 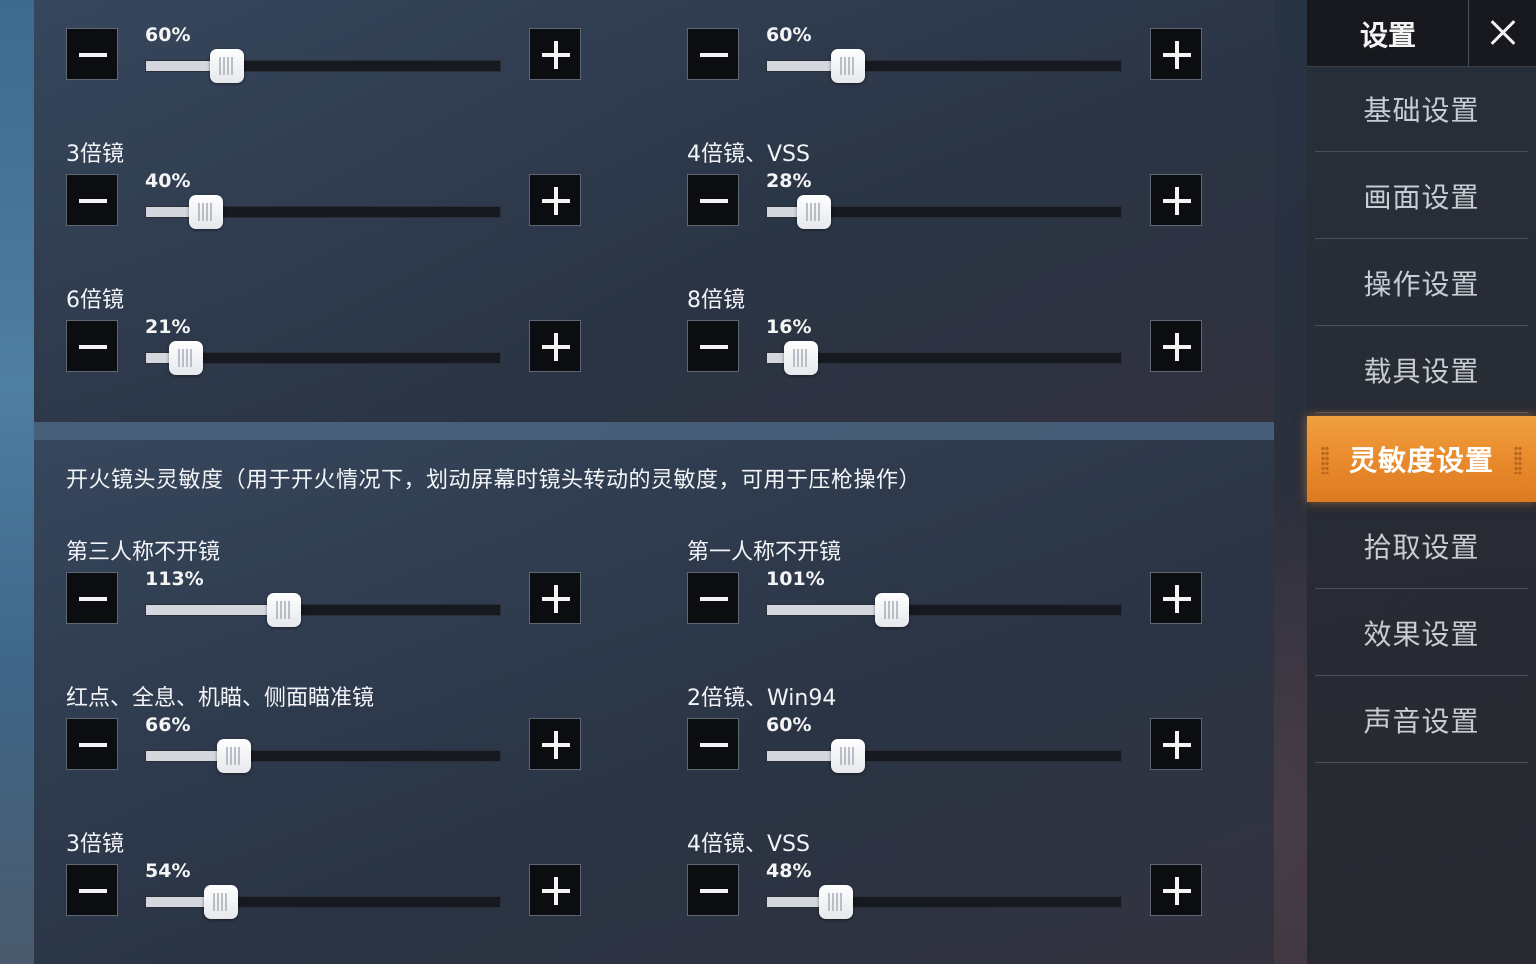 I want to click on sidebar-item-label: 基础设置, so click(x=1421, y=110).